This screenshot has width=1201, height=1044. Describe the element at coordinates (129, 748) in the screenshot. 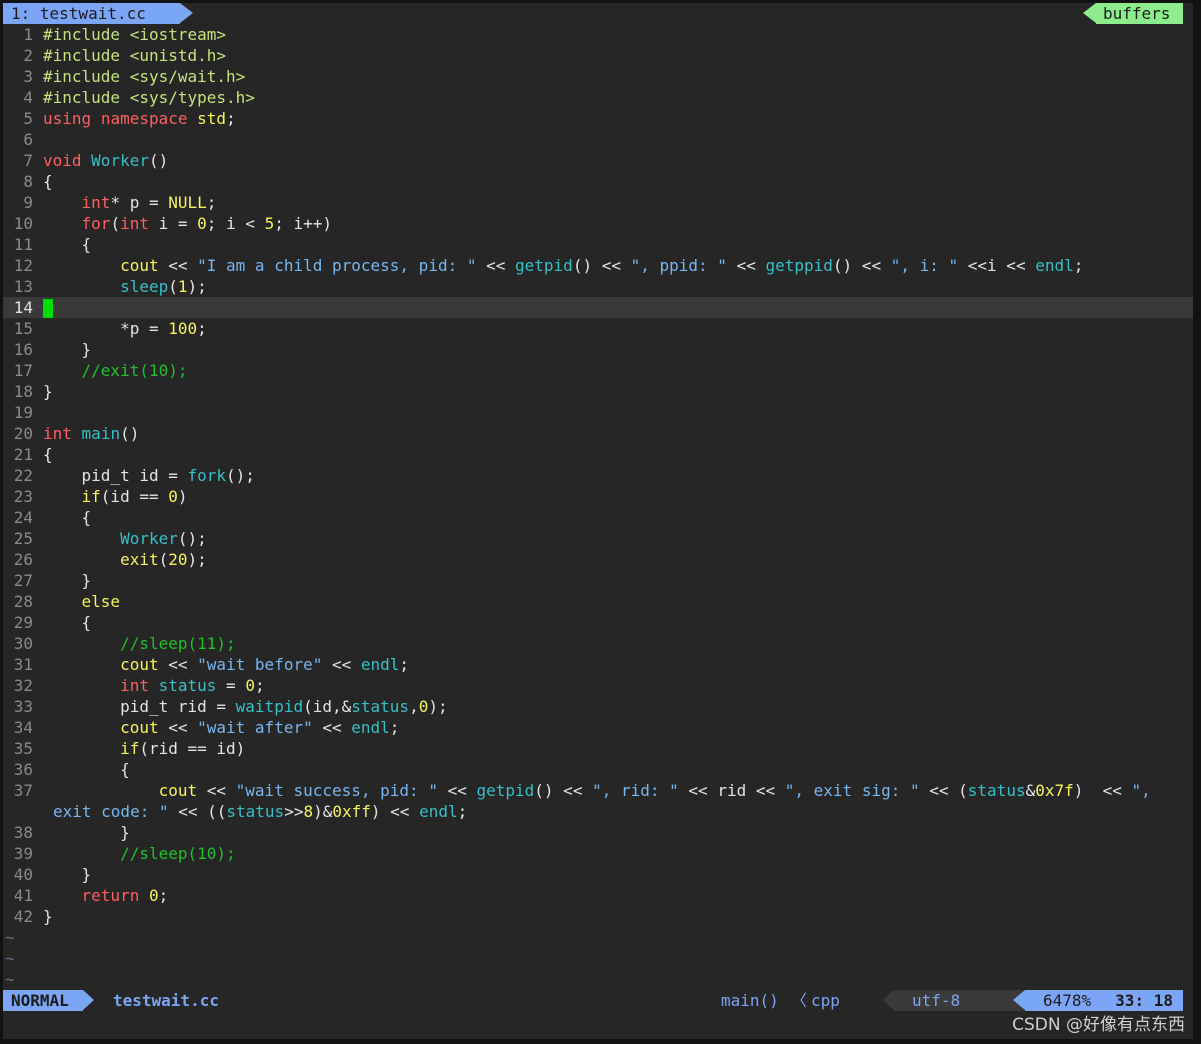

I see `code-line: 35 if(rid == id)` at that location.